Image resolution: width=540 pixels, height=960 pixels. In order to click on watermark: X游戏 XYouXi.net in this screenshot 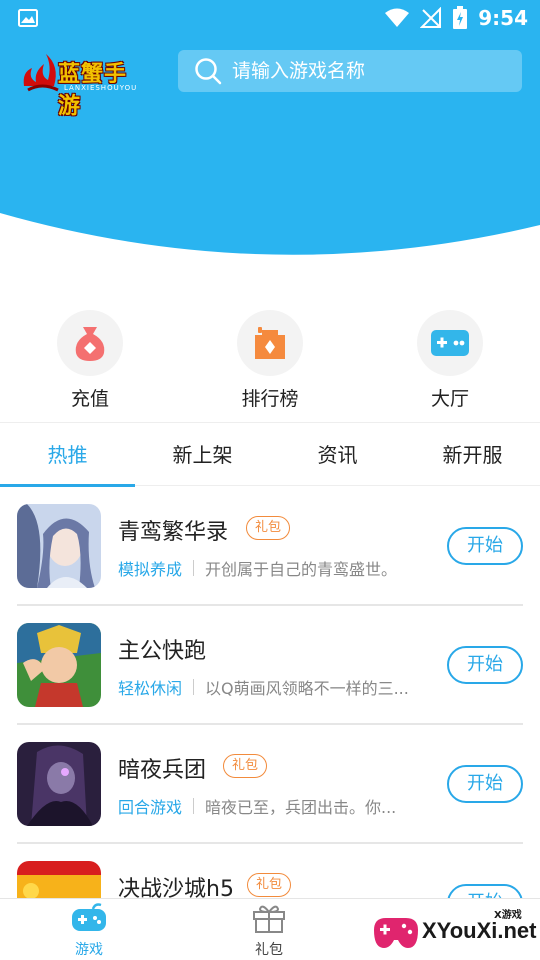, I will do `click(452, 930)`.